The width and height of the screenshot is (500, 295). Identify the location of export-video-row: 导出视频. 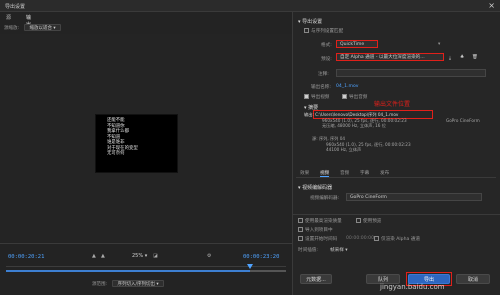
(316, 97).